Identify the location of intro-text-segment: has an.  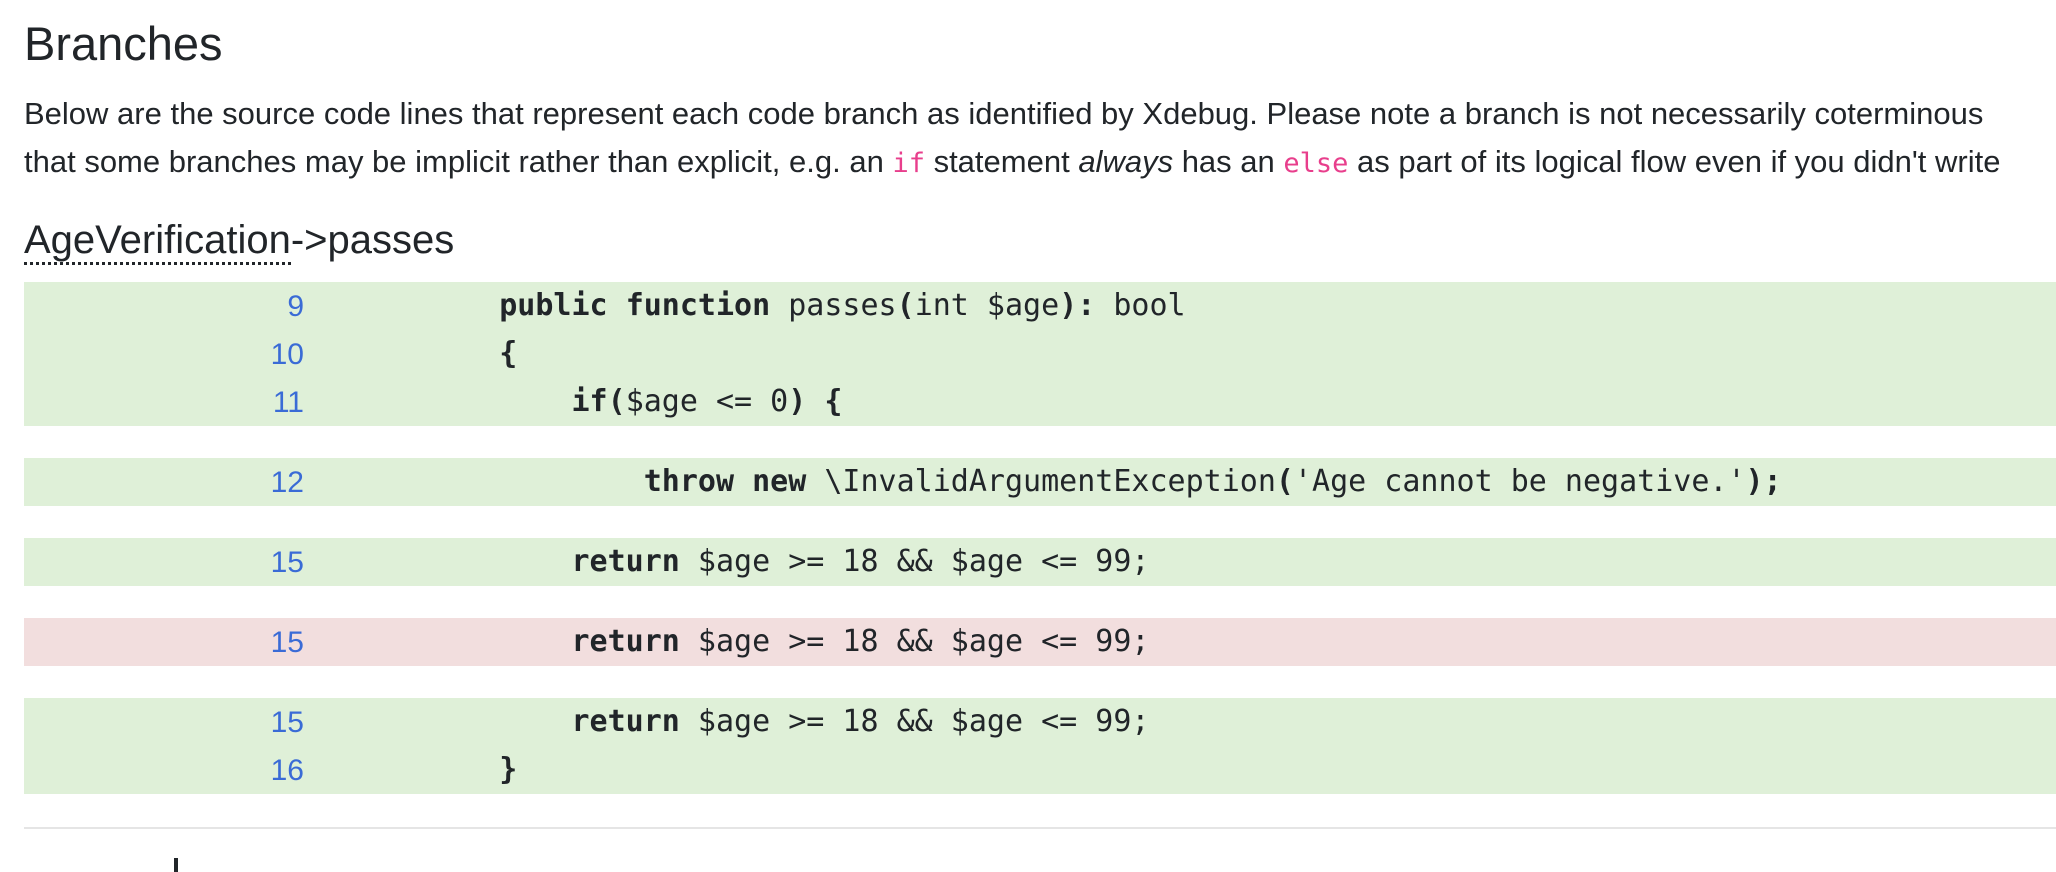
(1228, 161).